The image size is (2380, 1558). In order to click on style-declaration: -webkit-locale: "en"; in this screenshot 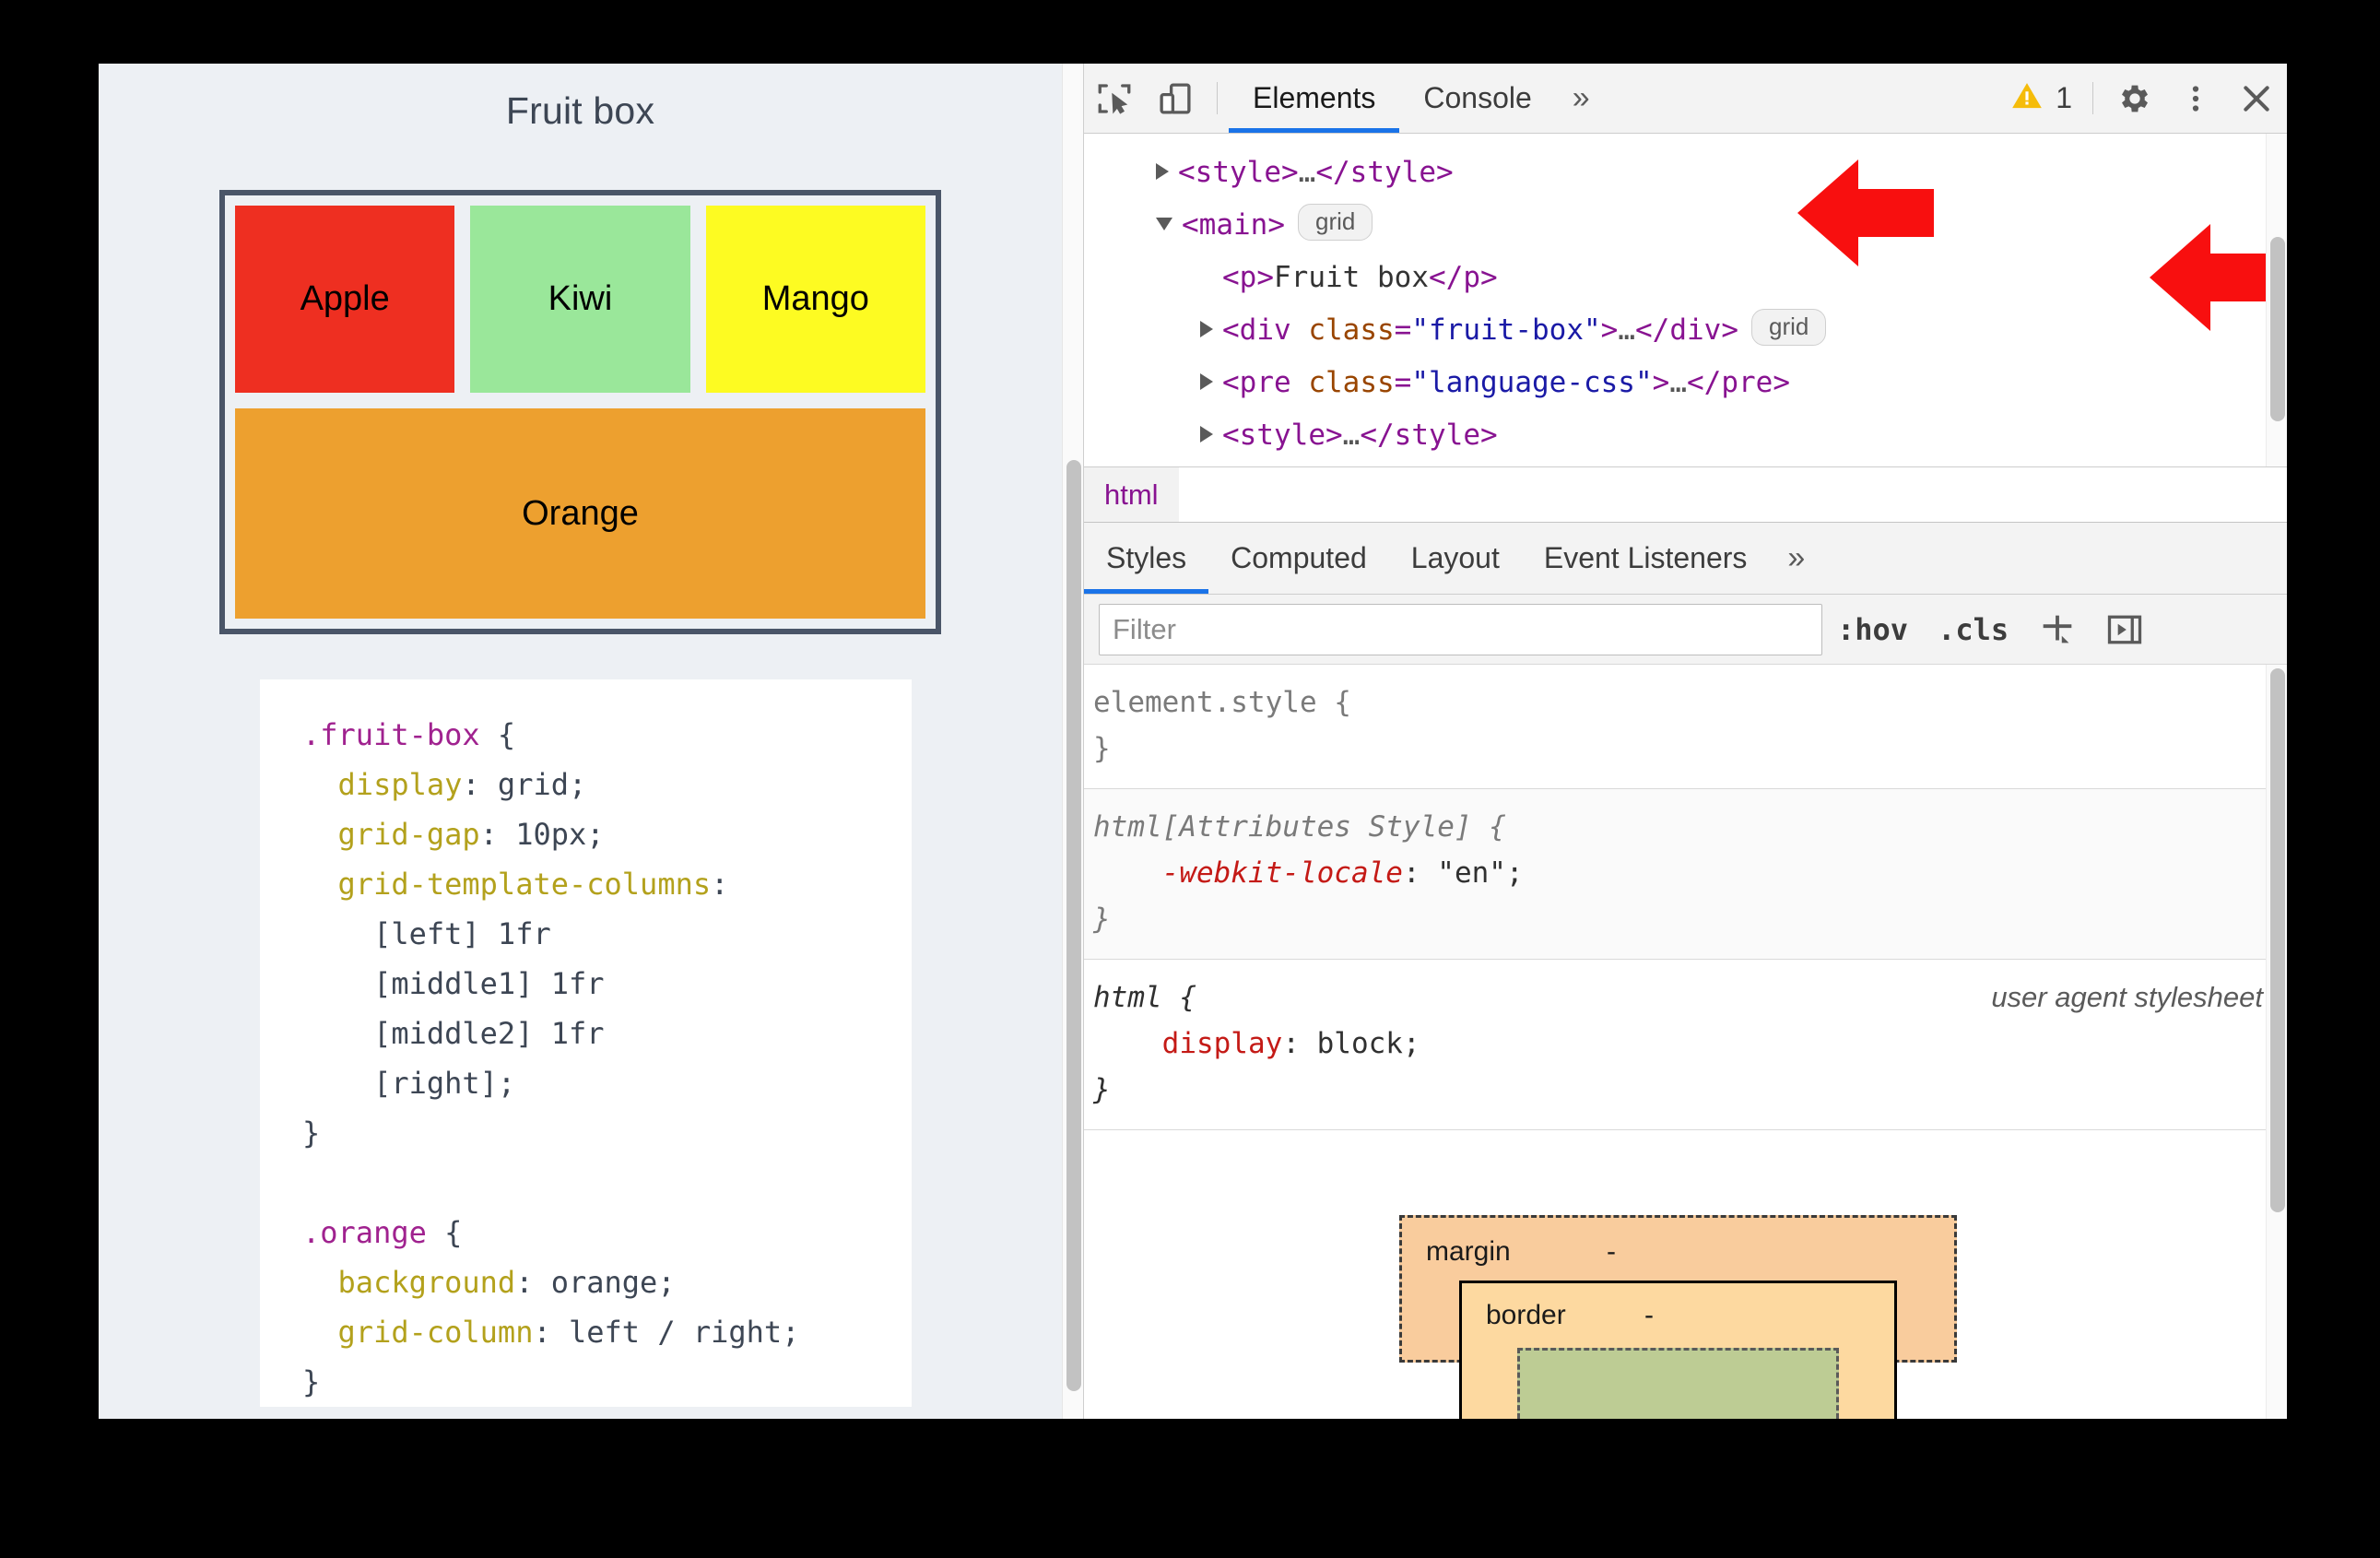, I will do `click(1685, 873)`.